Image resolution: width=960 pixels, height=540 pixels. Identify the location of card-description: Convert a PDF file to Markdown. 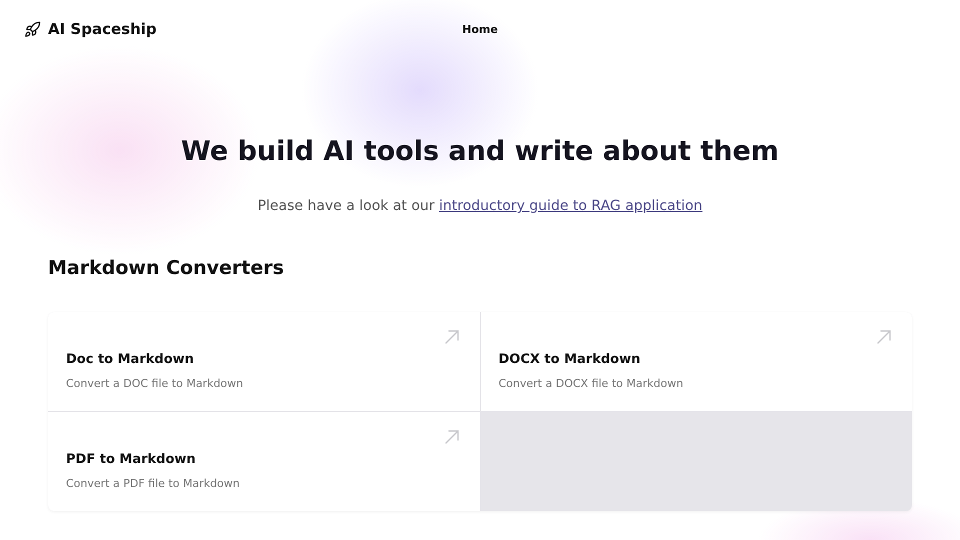
(153, 483).